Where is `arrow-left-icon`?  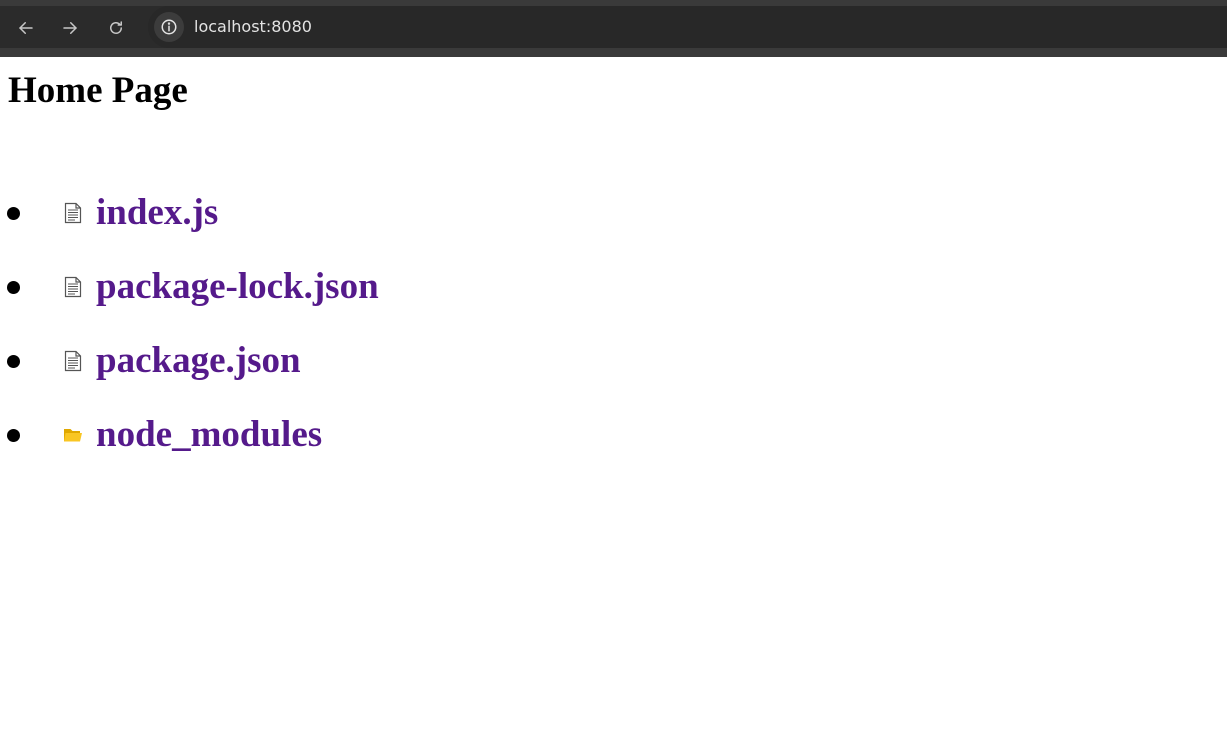
arrow-left-icon is located at coordinates (26, 28).